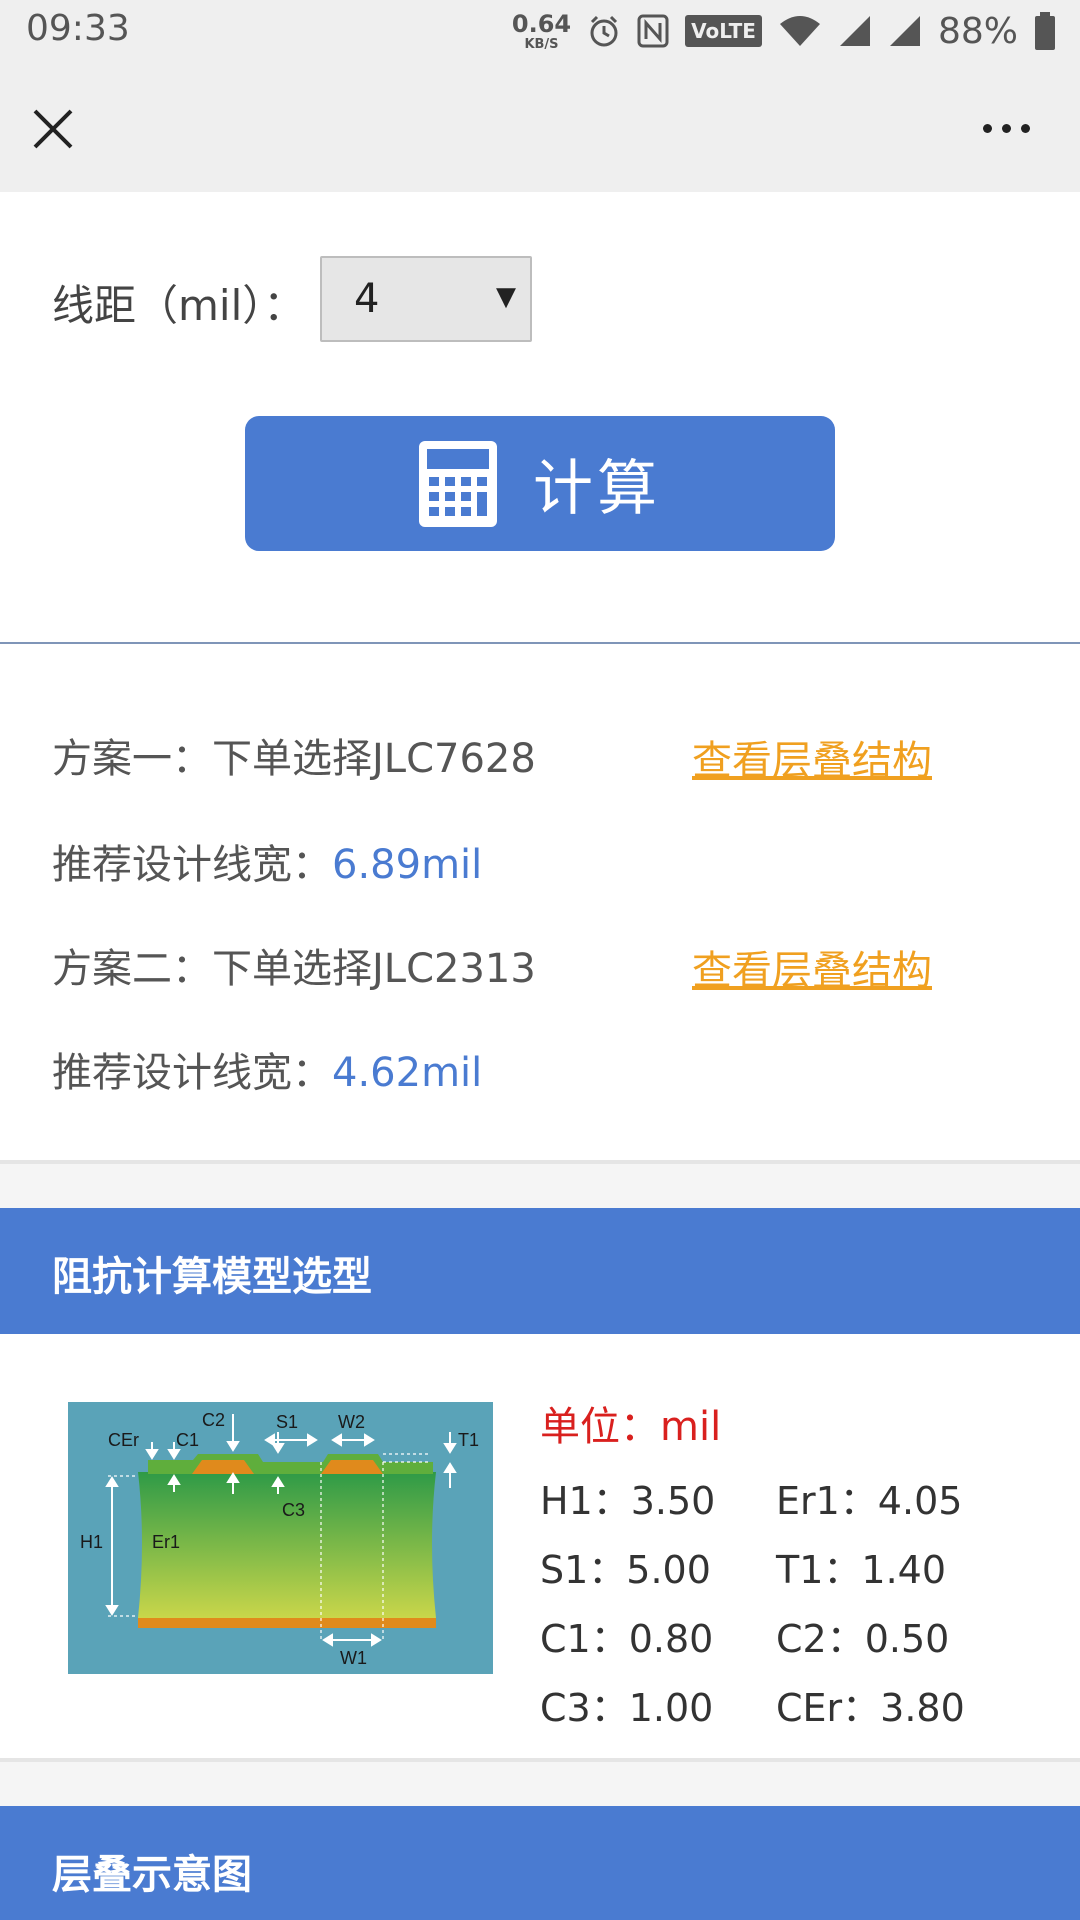 The image size is (1080, 1920). What do you see at coordinates (280, 1538) in the screenshot?
I see `impedance-model-diagram: C2 S1 W2 CEr C1 T1 C3 H1 Er1 W1` at bounding box center [280, 1538].